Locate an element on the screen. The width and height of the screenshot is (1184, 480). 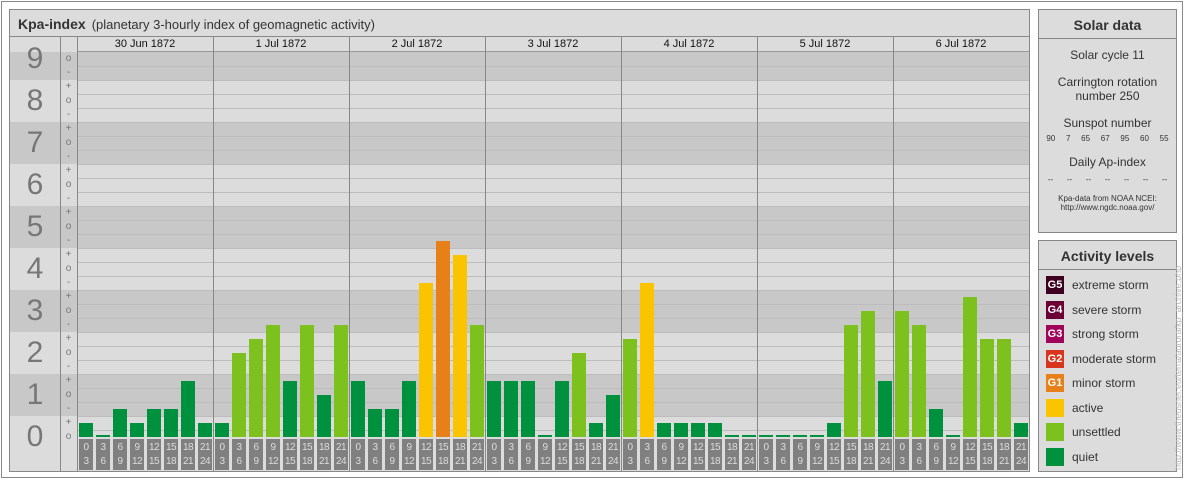
sunspot-value: 90 is located at coordinates (1051, 138).